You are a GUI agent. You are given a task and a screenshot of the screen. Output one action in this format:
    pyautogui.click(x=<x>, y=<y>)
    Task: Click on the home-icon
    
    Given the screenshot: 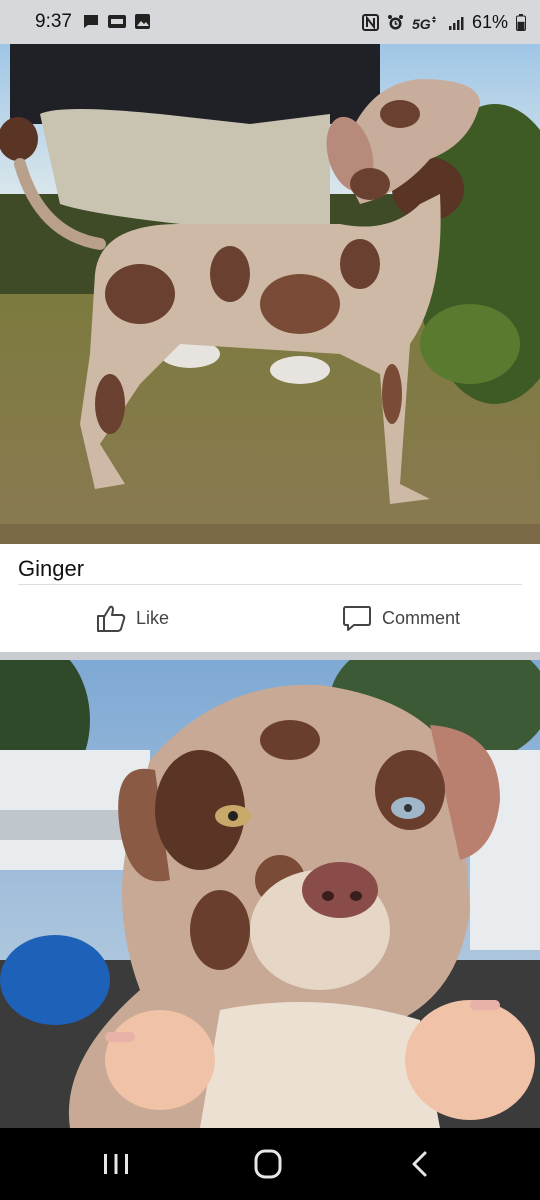 What is the action you would take?
    pyautogui.click(x=268, y=1164)
    